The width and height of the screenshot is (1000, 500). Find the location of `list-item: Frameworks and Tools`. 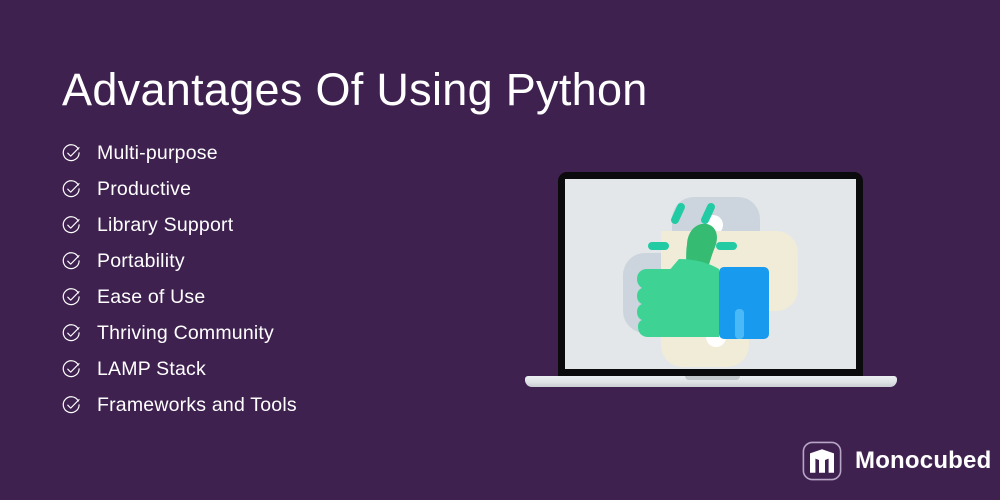

list-item: Frameworks and Tools is located at coordinates (277, 405).